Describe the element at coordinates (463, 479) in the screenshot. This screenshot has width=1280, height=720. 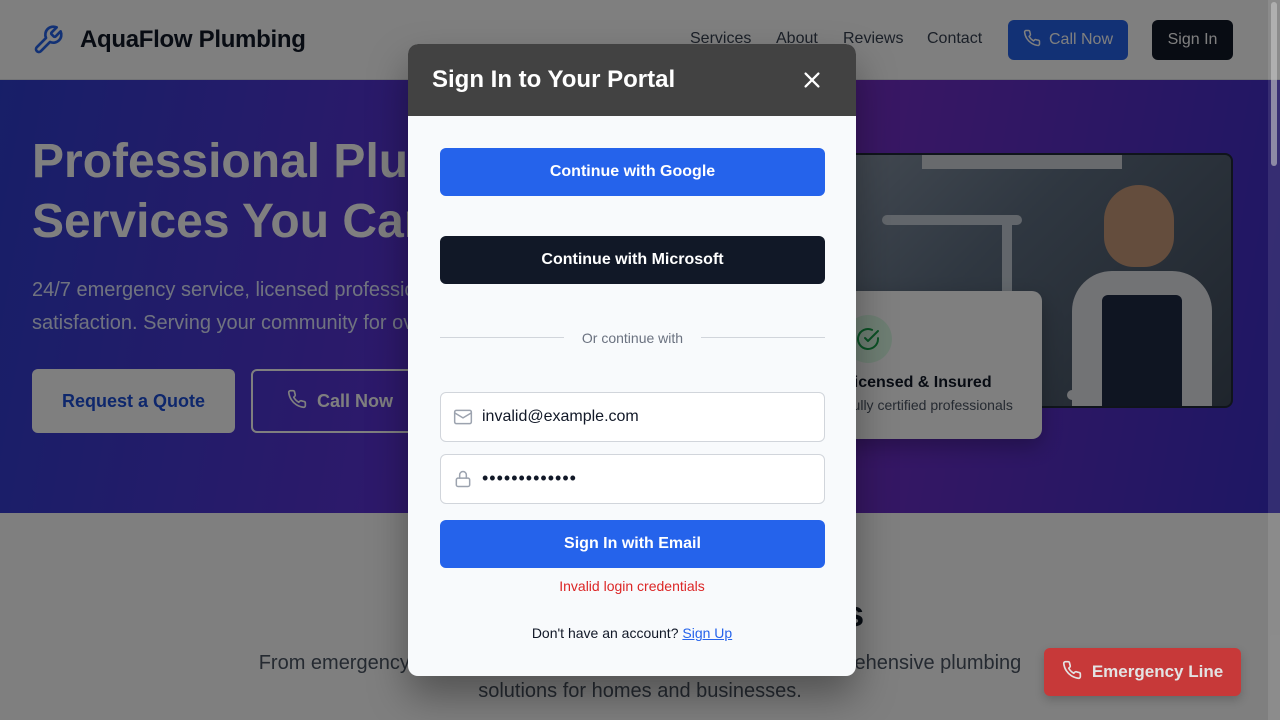
I see `lock-icon` at that location.